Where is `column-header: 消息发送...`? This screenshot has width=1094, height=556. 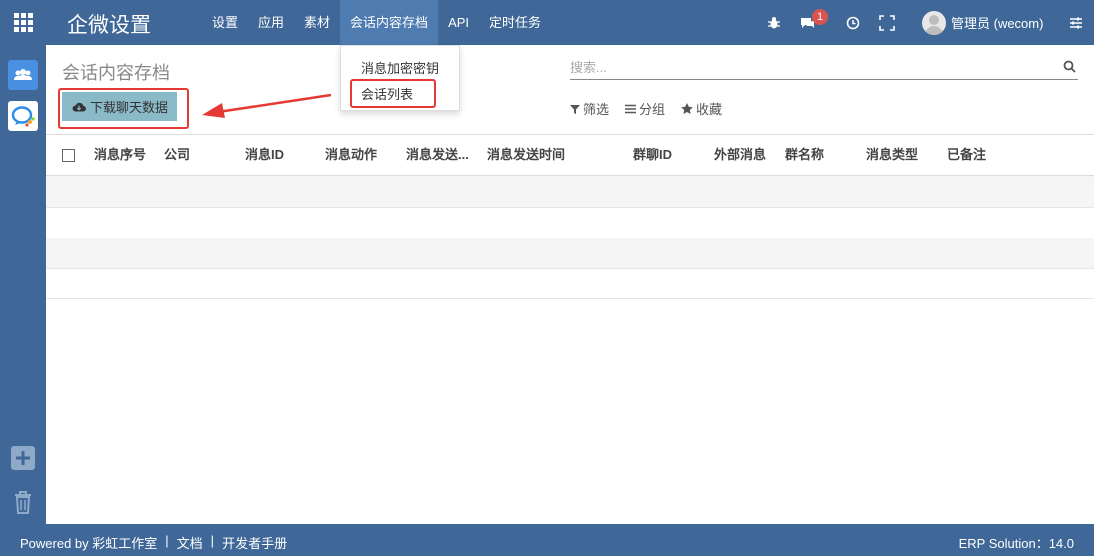 column-header: 消息发送... is located at coordinates (437, 155).